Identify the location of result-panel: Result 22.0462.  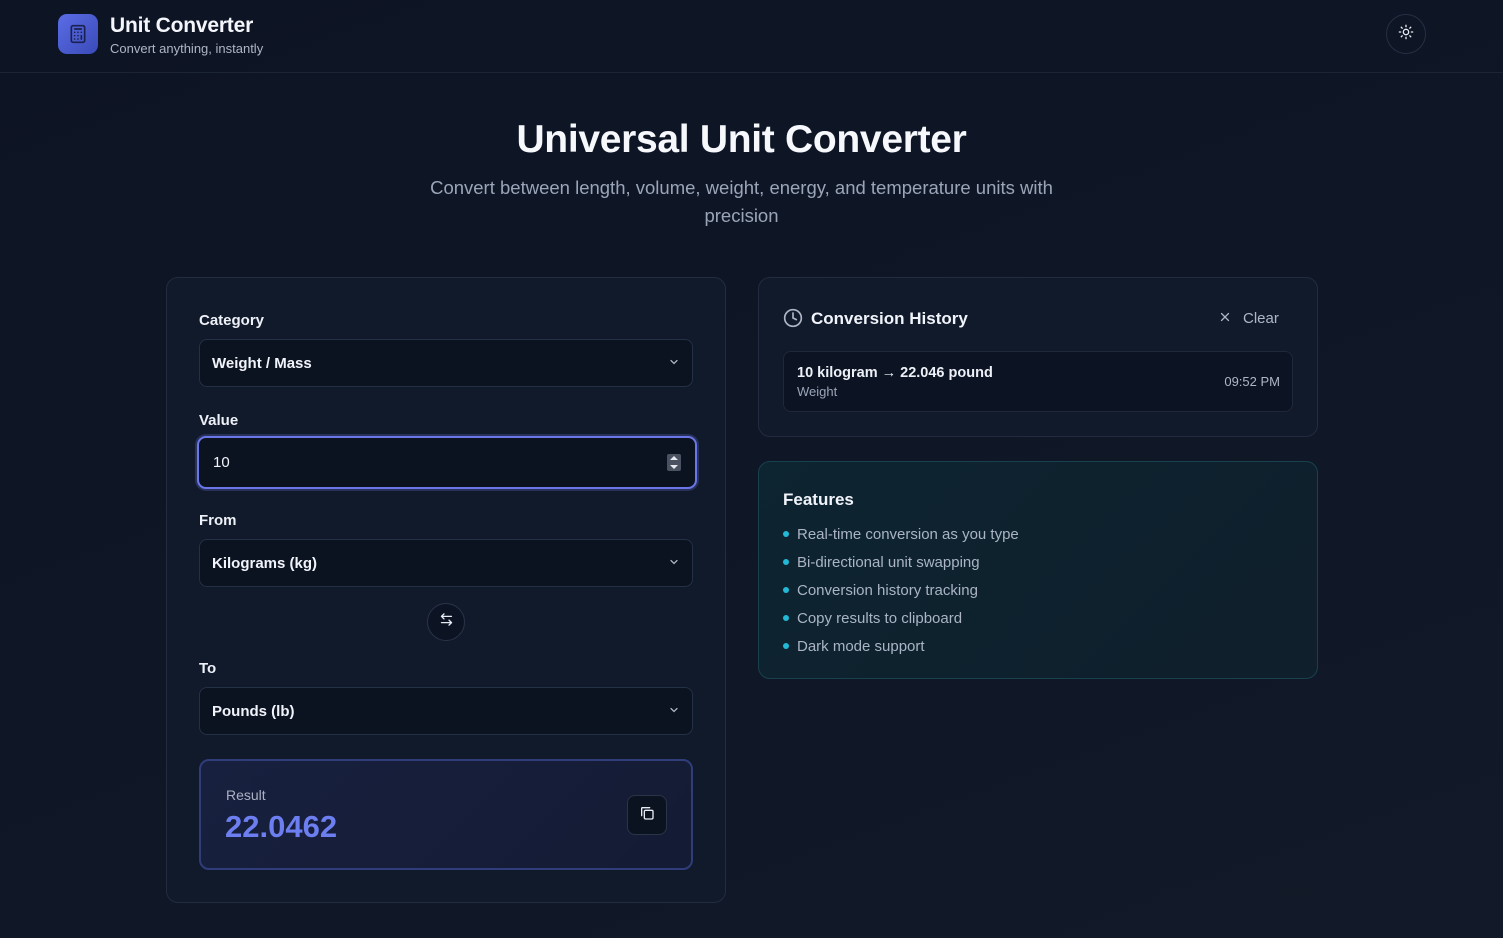
(446, 814).